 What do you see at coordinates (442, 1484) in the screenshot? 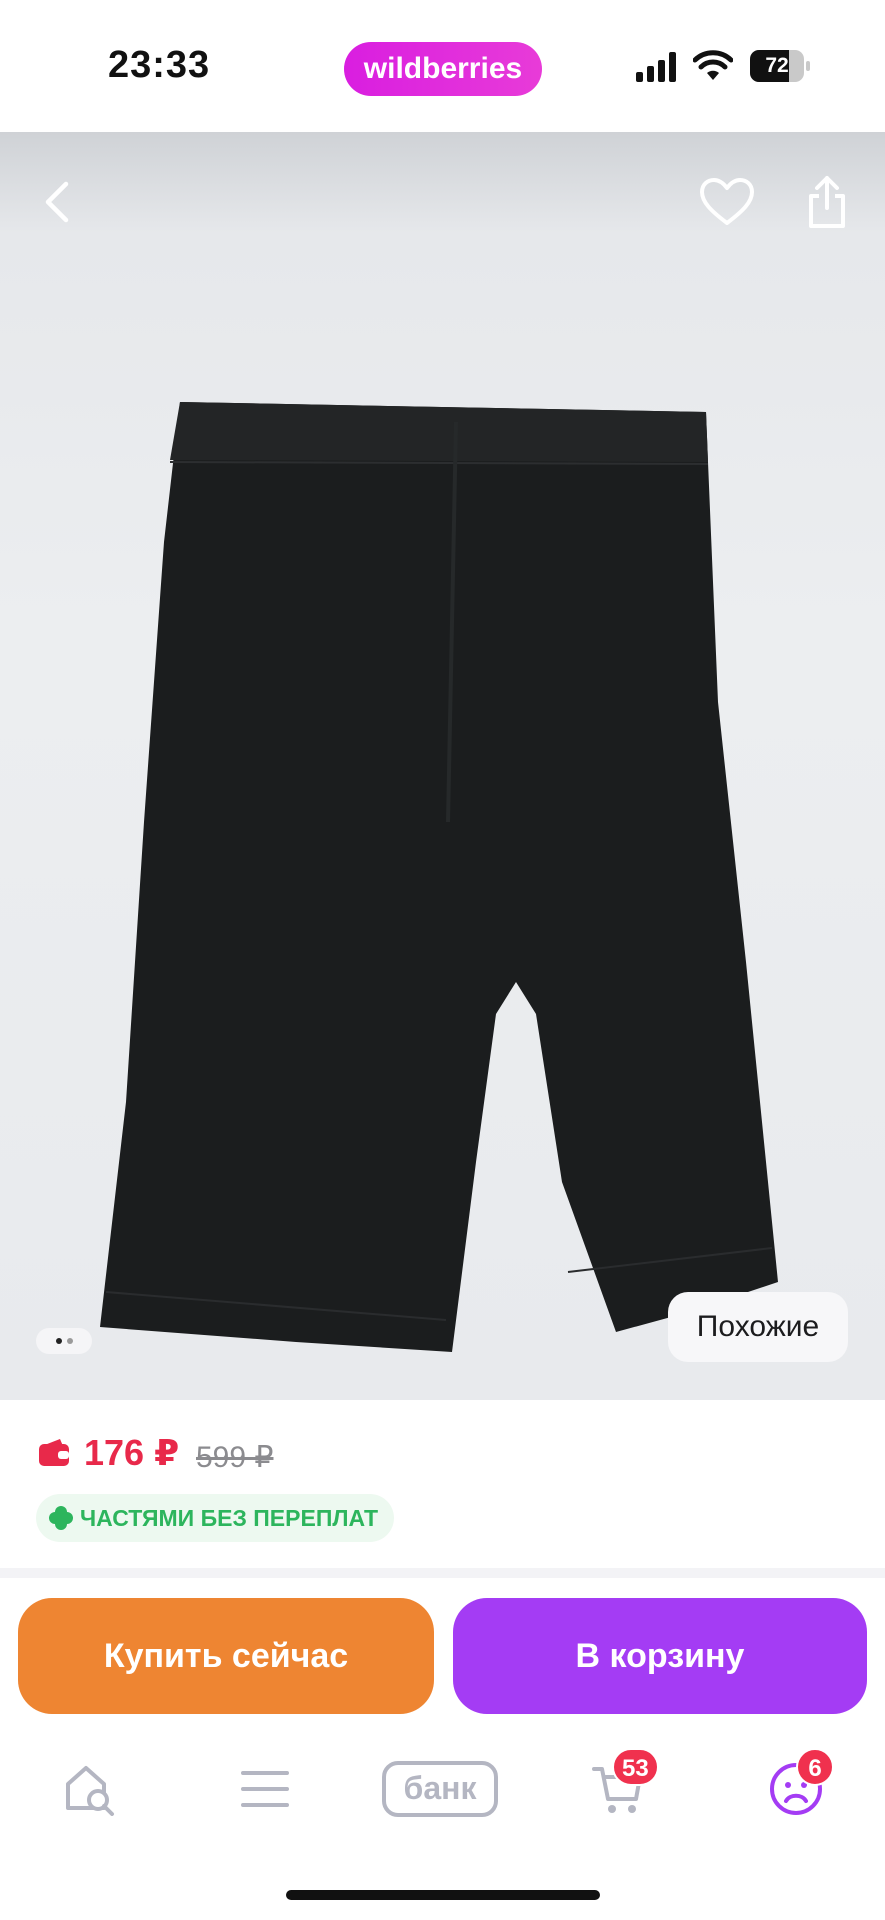
I see `price-card: 176 ₽ 599 ₽ ЧАСТЯМИ БЕЗ ПЕРЕПЛАТ` at bounding box center [442, 1484].